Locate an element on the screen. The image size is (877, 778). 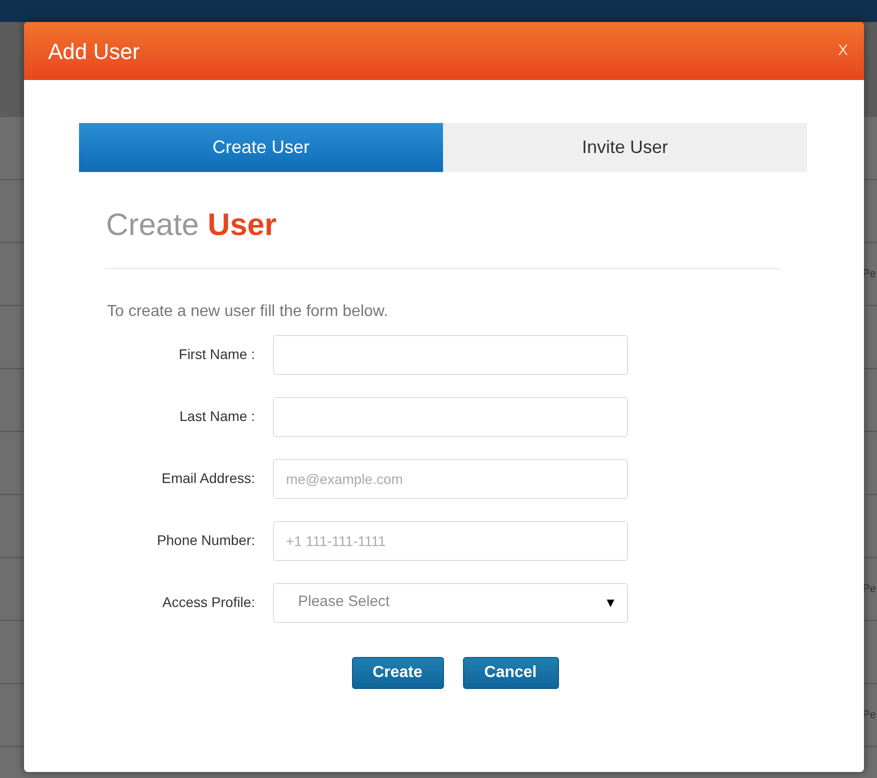
field-label: Access Profile: is located at coordinates (208, 602).